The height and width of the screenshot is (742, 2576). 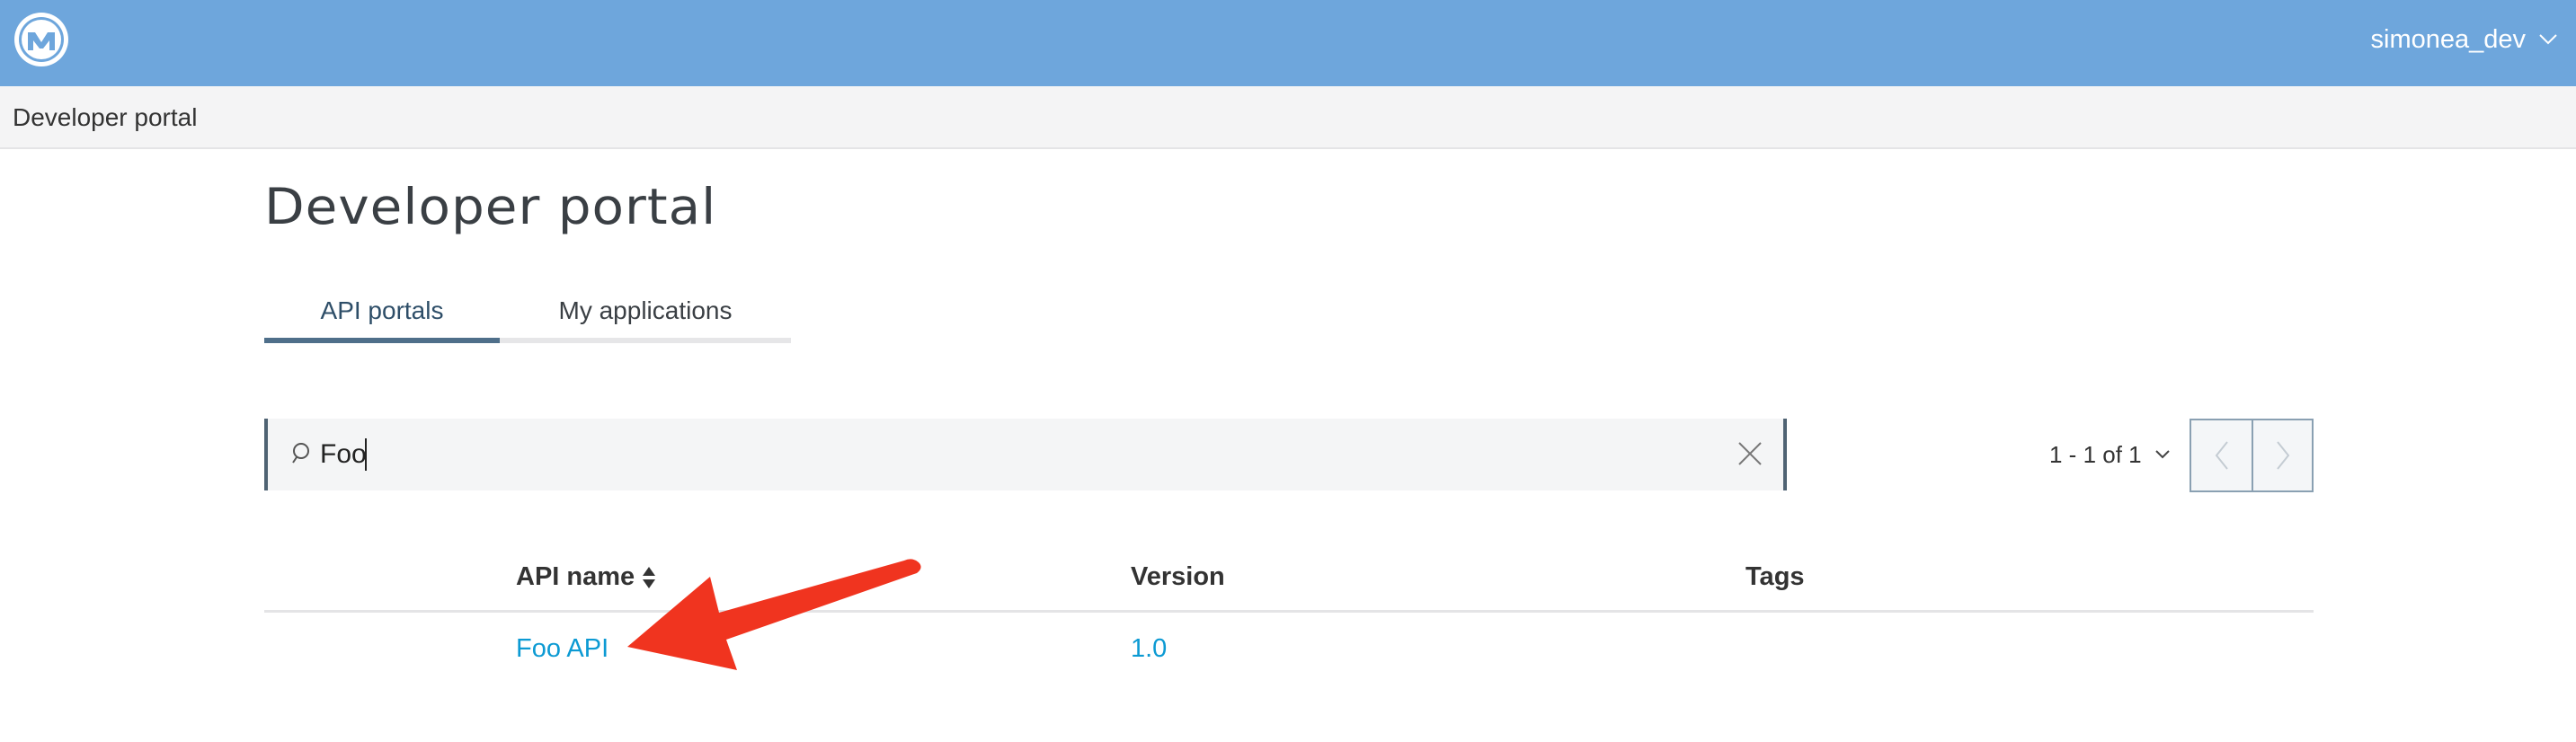 I want to click on api-version-link: 1.0, so click(x=1149, y=649).